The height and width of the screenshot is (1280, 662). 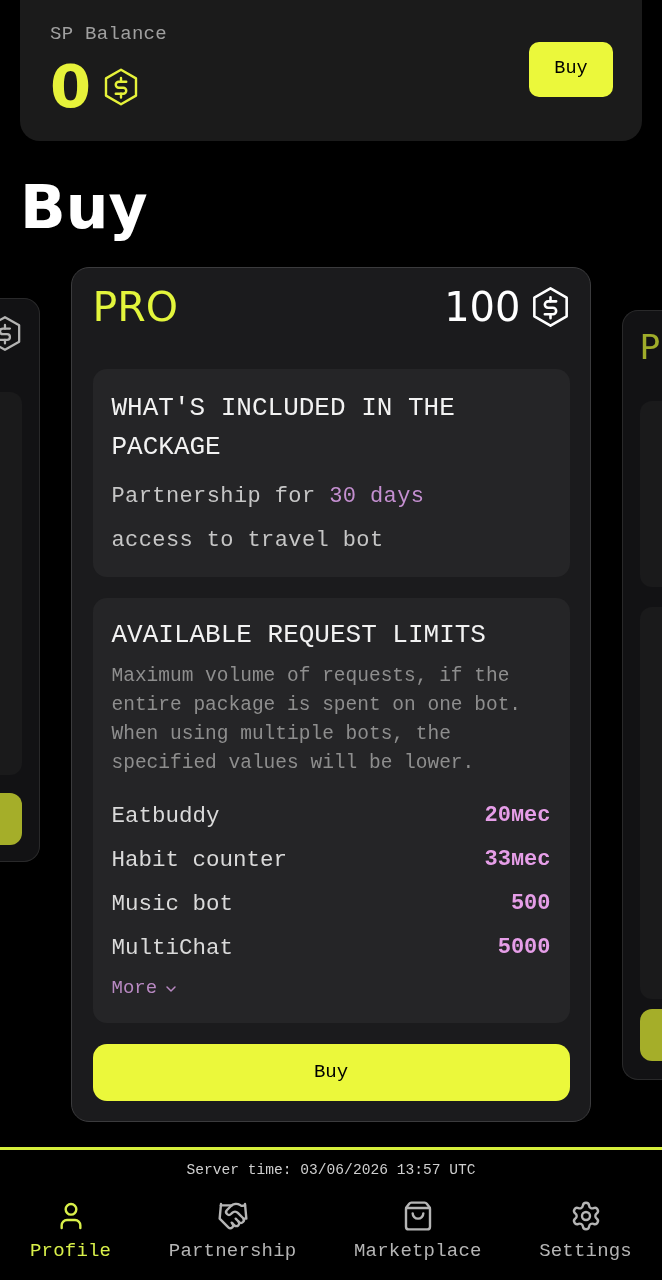 What do you see at coordinates (283, 428) in the screenshot?
I see `panel-heading: WHAT'S INCLUDED IN THE PACKAGE` at bounding box center [283, 428].